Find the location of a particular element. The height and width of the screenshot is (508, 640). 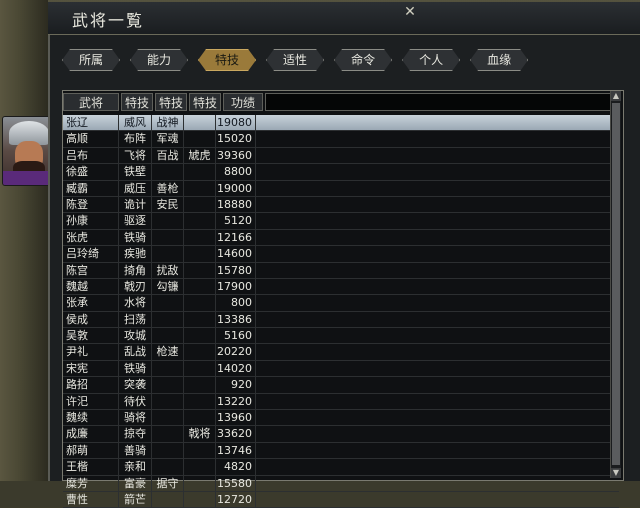

merit-value: 15020 is located at coordinates (236, 139).